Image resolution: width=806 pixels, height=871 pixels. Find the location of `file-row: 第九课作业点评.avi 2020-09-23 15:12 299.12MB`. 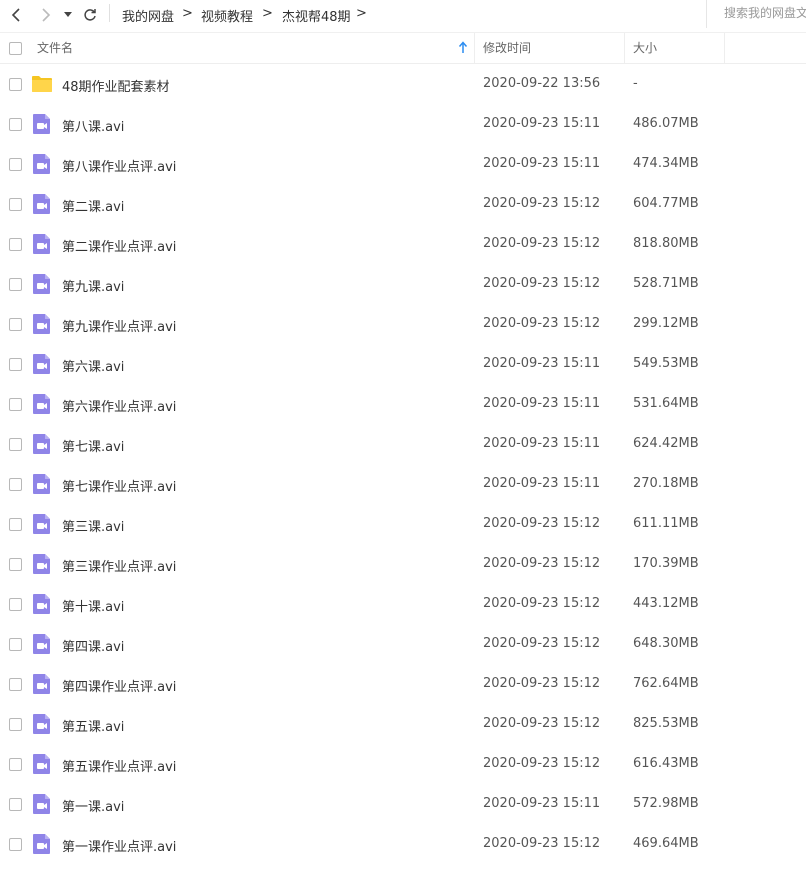

file-row: 第九课作业点评.avi 2020-09-23 15:12 299.12MB is located at coordinates (403, 324).